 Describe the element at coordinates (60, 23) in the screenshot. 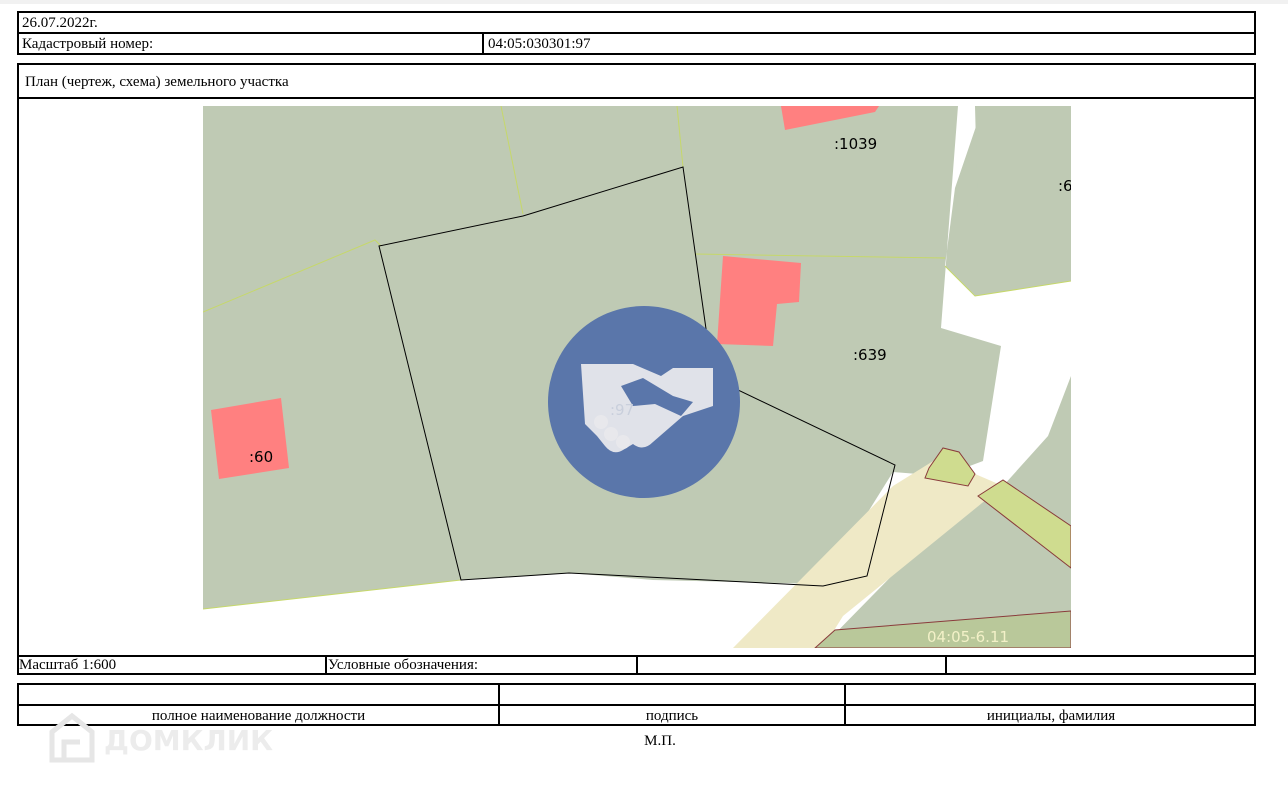

I see `document-date: 26.07.2022г.` at that location.